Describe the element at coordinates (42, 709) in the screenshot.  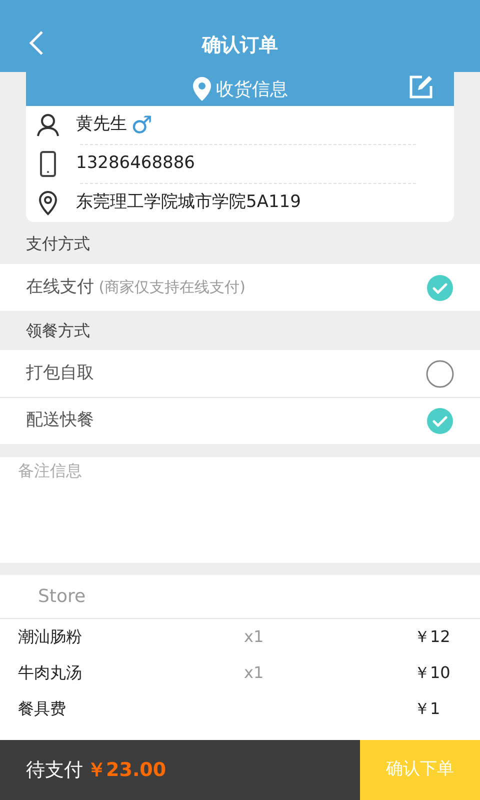
I see `item-name: 餐具费` at that location.